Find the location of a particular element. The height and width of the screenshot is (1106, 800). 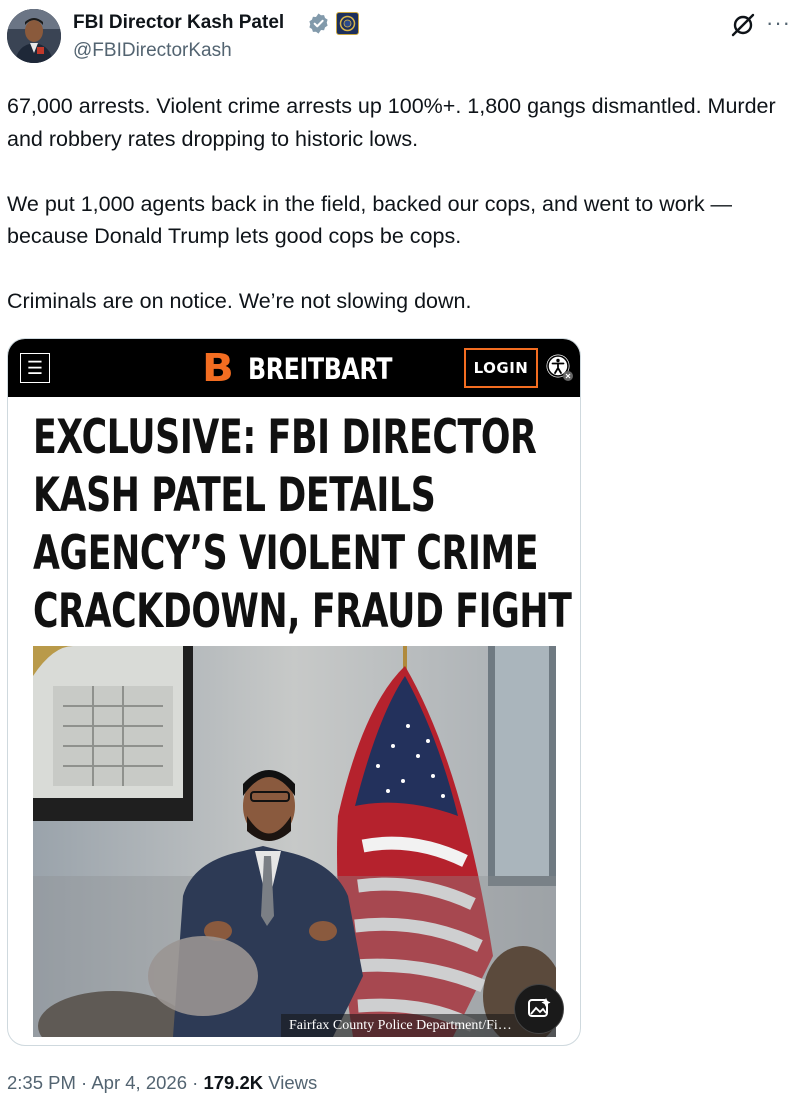

timestamp-line: 2:35 PM · Apr 4, 2026 · 179.2K Views is located at coordinates (162, 1083).